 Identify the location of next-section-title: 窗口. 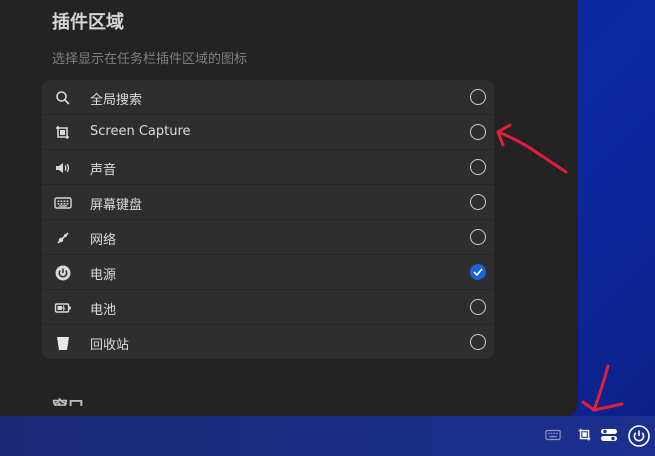
(68, 399).